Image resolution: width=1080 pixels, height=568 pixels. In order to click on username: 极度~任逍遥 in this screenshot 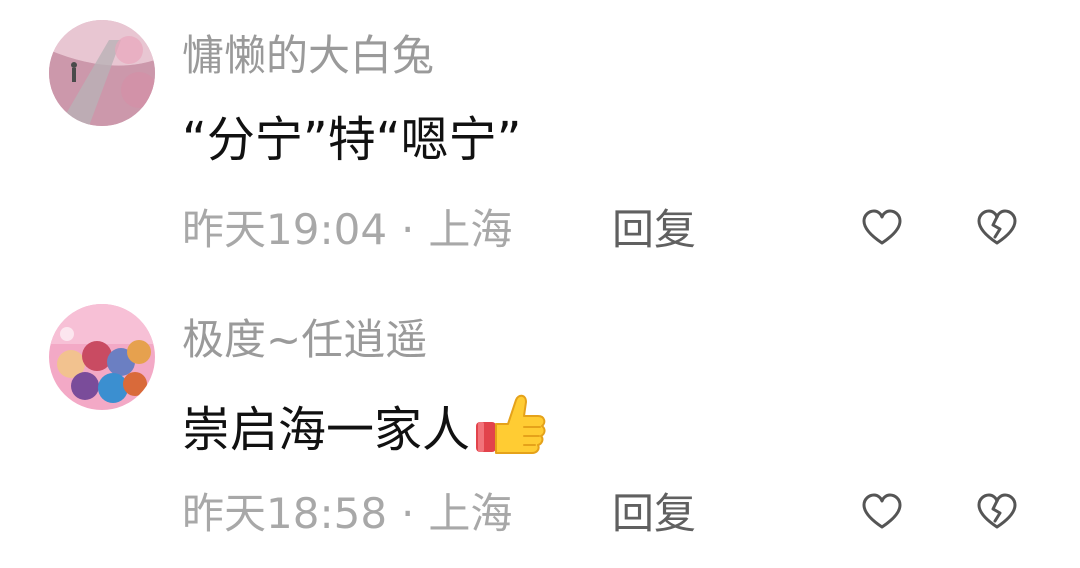, I will do `click(304, 340)`.